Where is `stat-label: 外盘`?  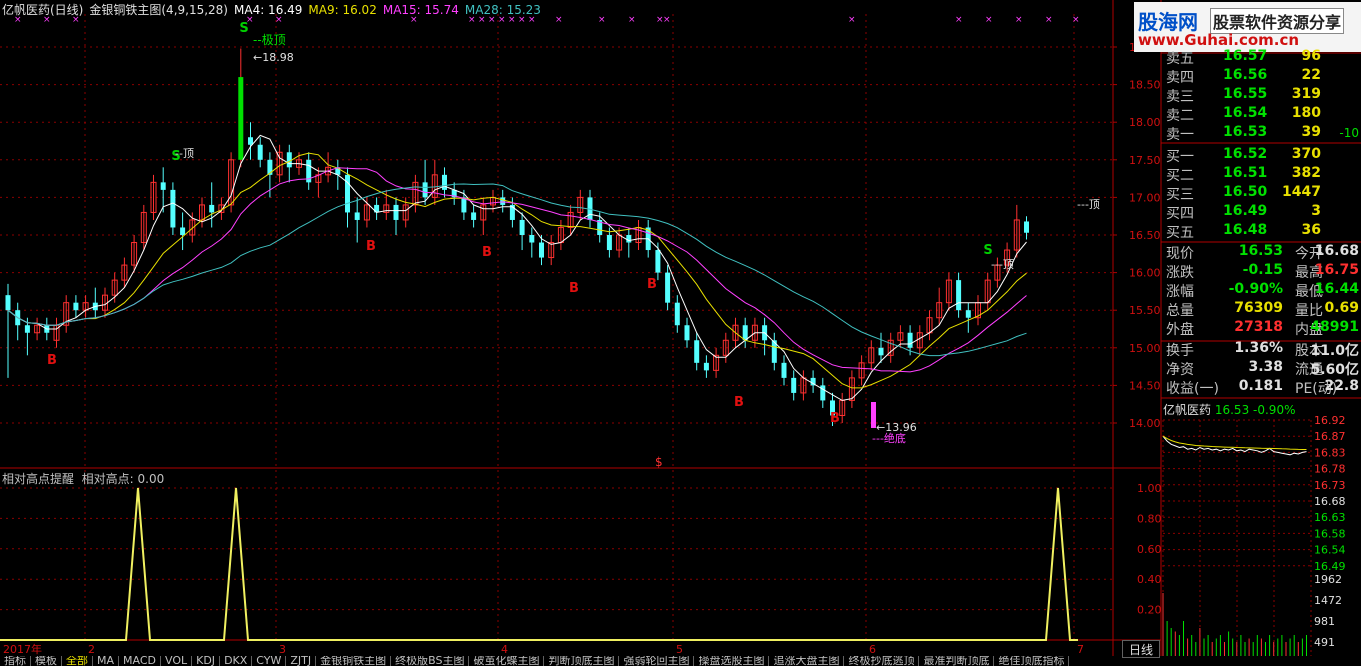
stat-label: 外盘 is located at coordinates (1180, 330).